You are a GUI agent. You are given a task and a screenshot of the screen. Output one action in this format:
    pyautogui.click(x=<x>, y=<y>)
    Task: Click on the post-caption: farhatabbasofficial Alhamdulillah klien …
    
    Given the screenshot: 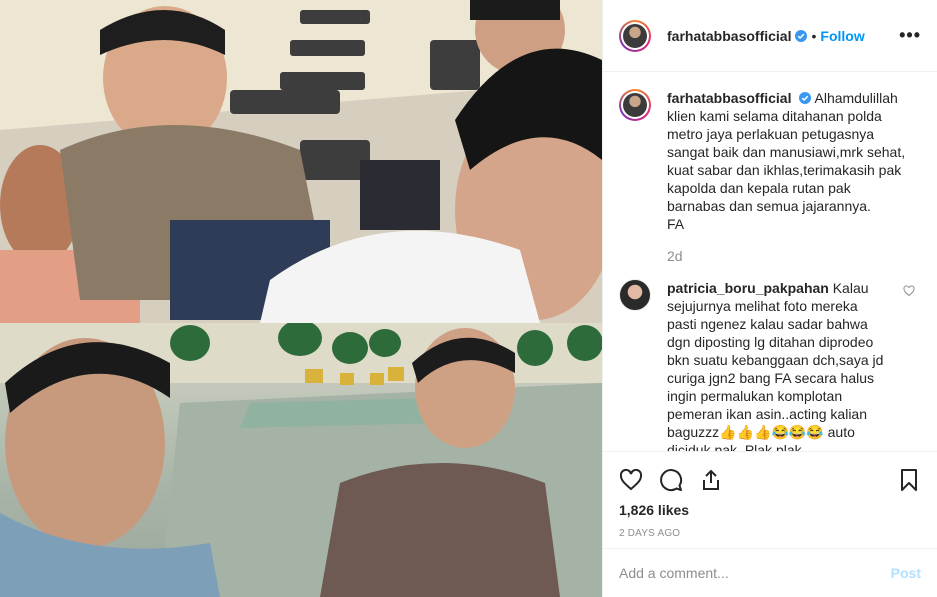 What is the action you would take?
    pyautogui.click(x=770, y=177)
    